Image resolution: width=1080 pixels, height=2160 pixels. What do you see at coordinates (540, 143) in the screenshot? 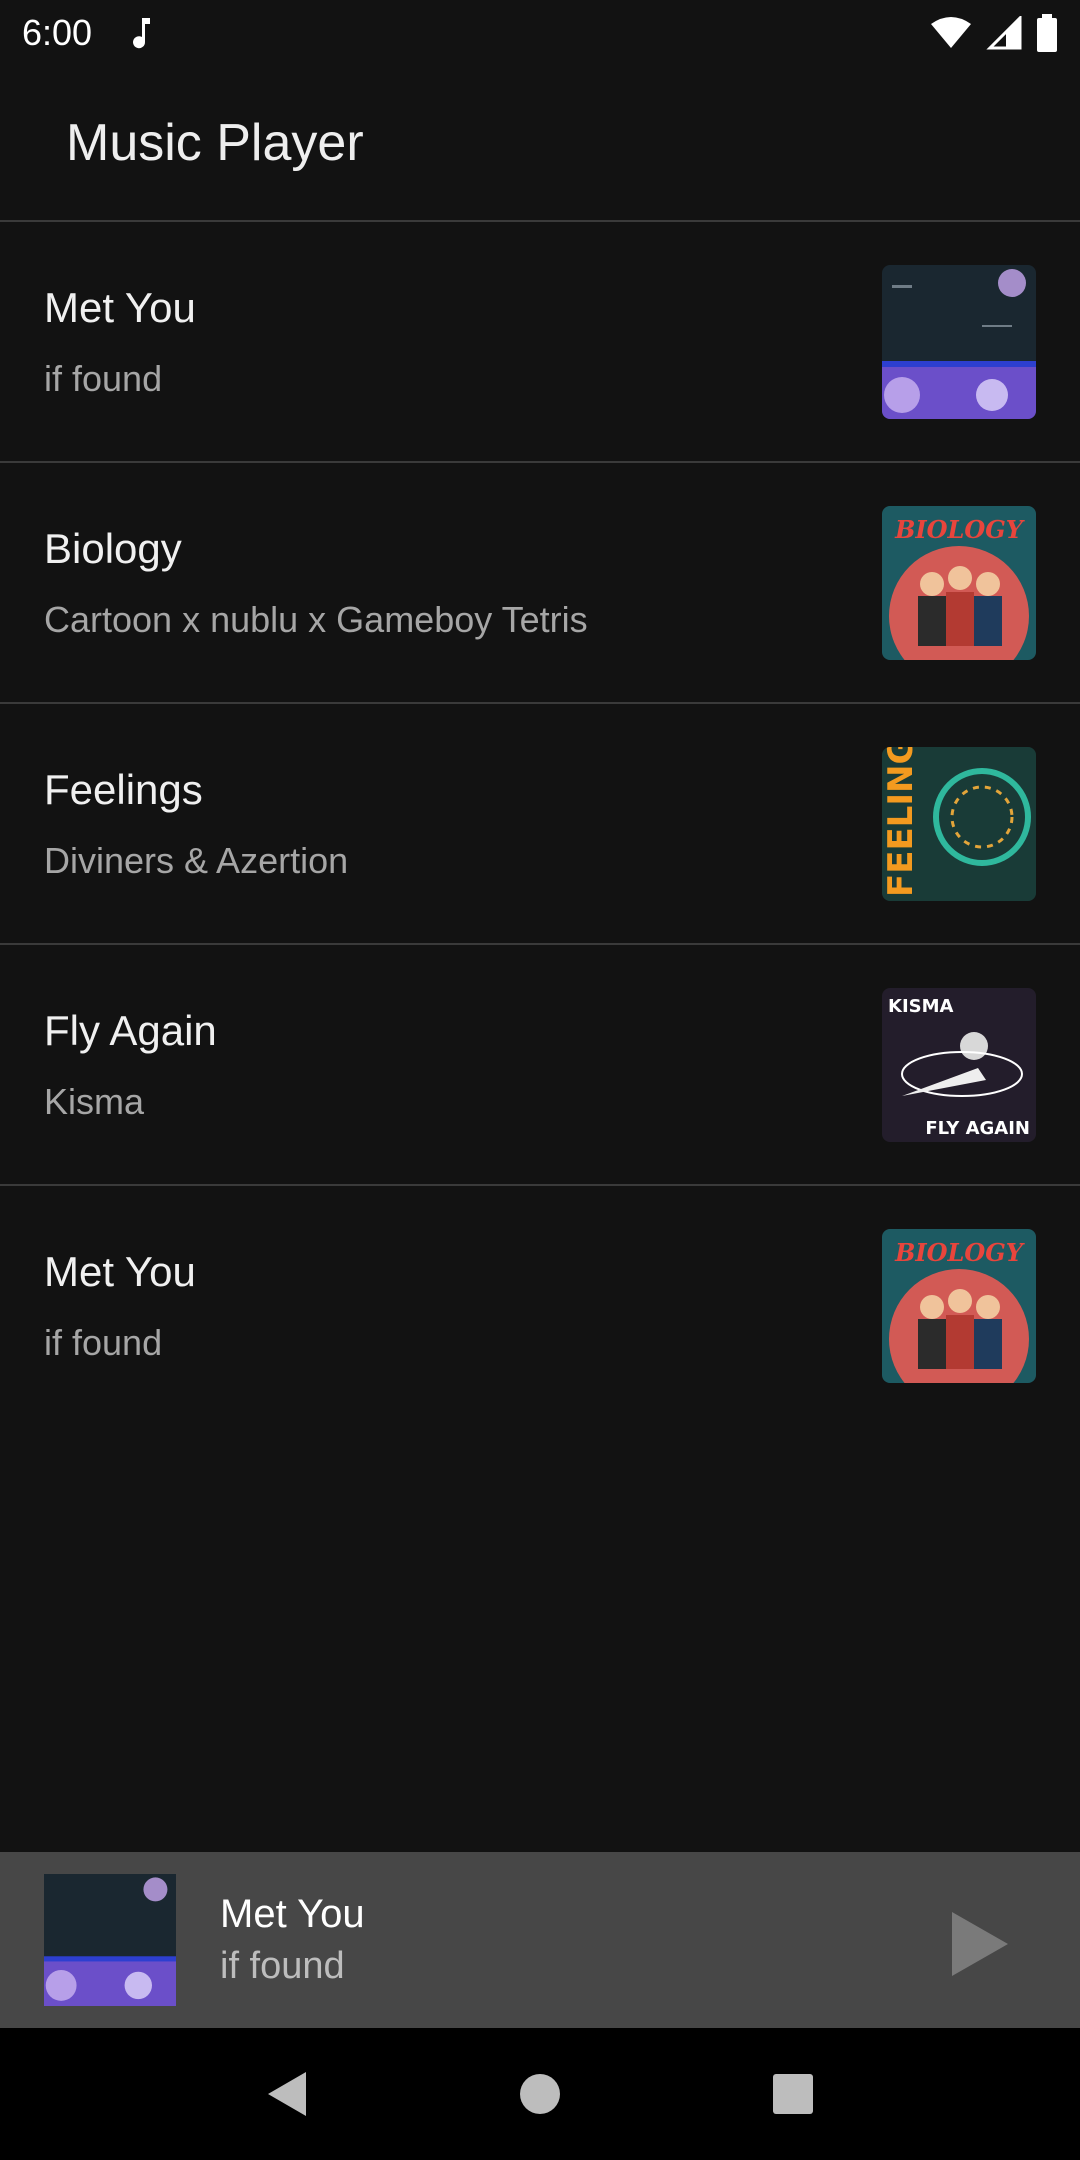
I see `app-bar: Music Player` at bounding box center [540, 143].